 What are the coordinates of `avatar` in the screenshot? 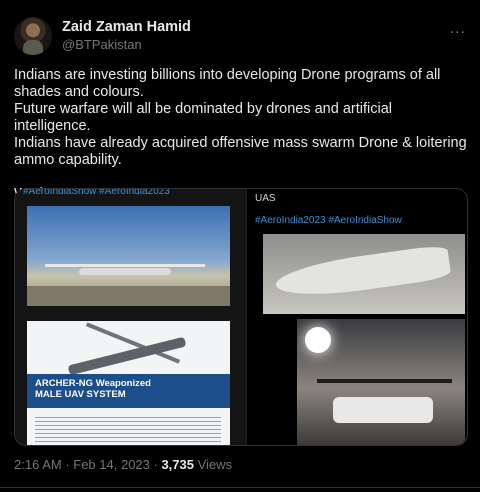 It's located at (33, 36).